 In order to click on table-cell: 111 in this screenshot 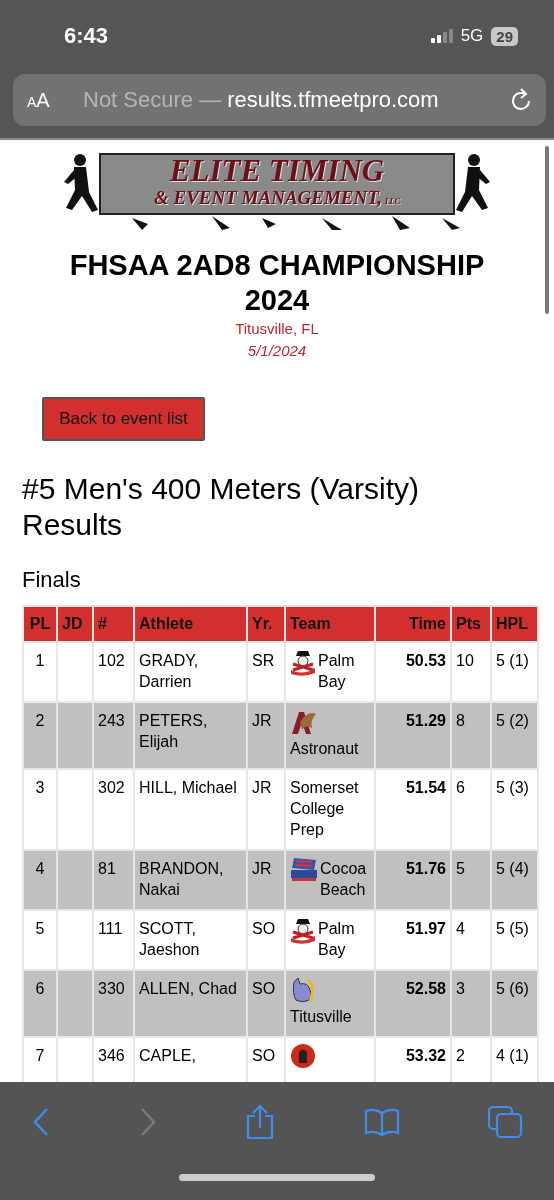, I will do `click(113, 940)`.